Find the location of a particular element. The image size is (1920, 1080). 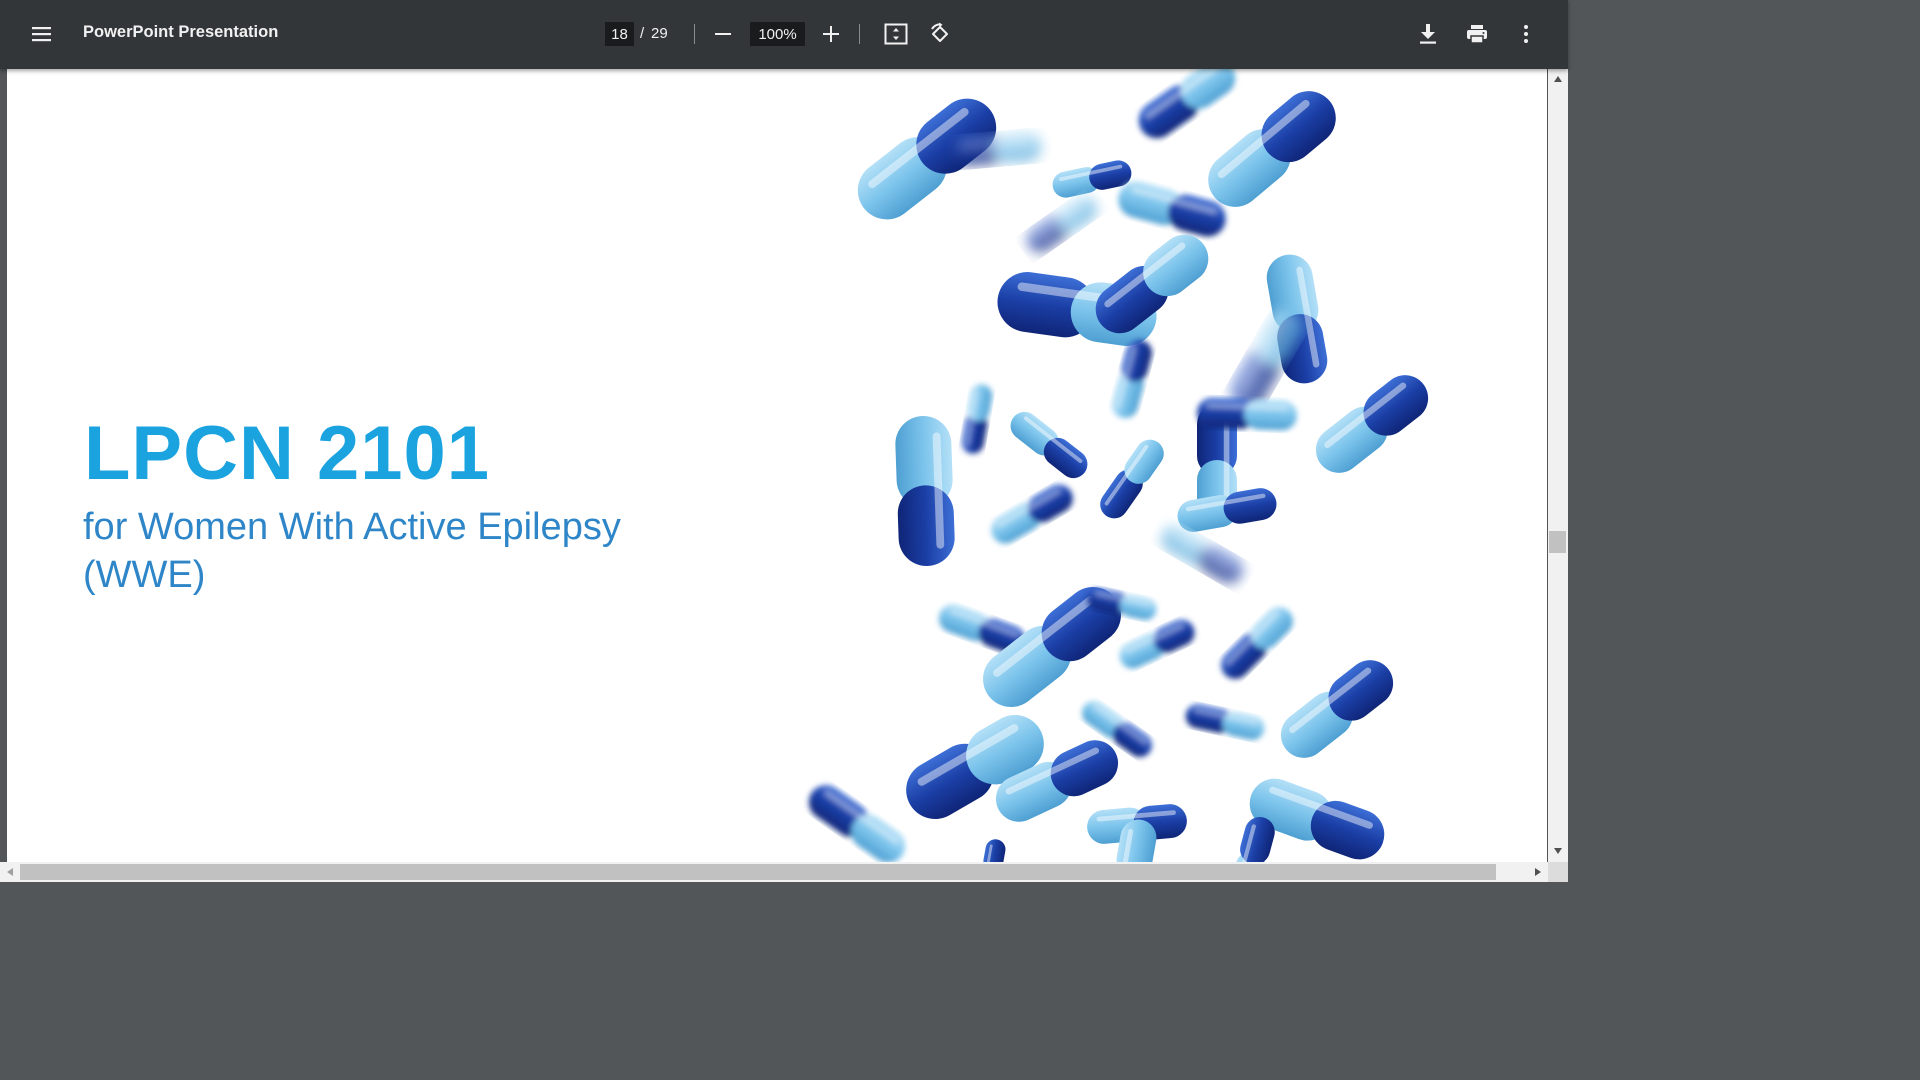

rotate-button is located at coordinates (940, 34).